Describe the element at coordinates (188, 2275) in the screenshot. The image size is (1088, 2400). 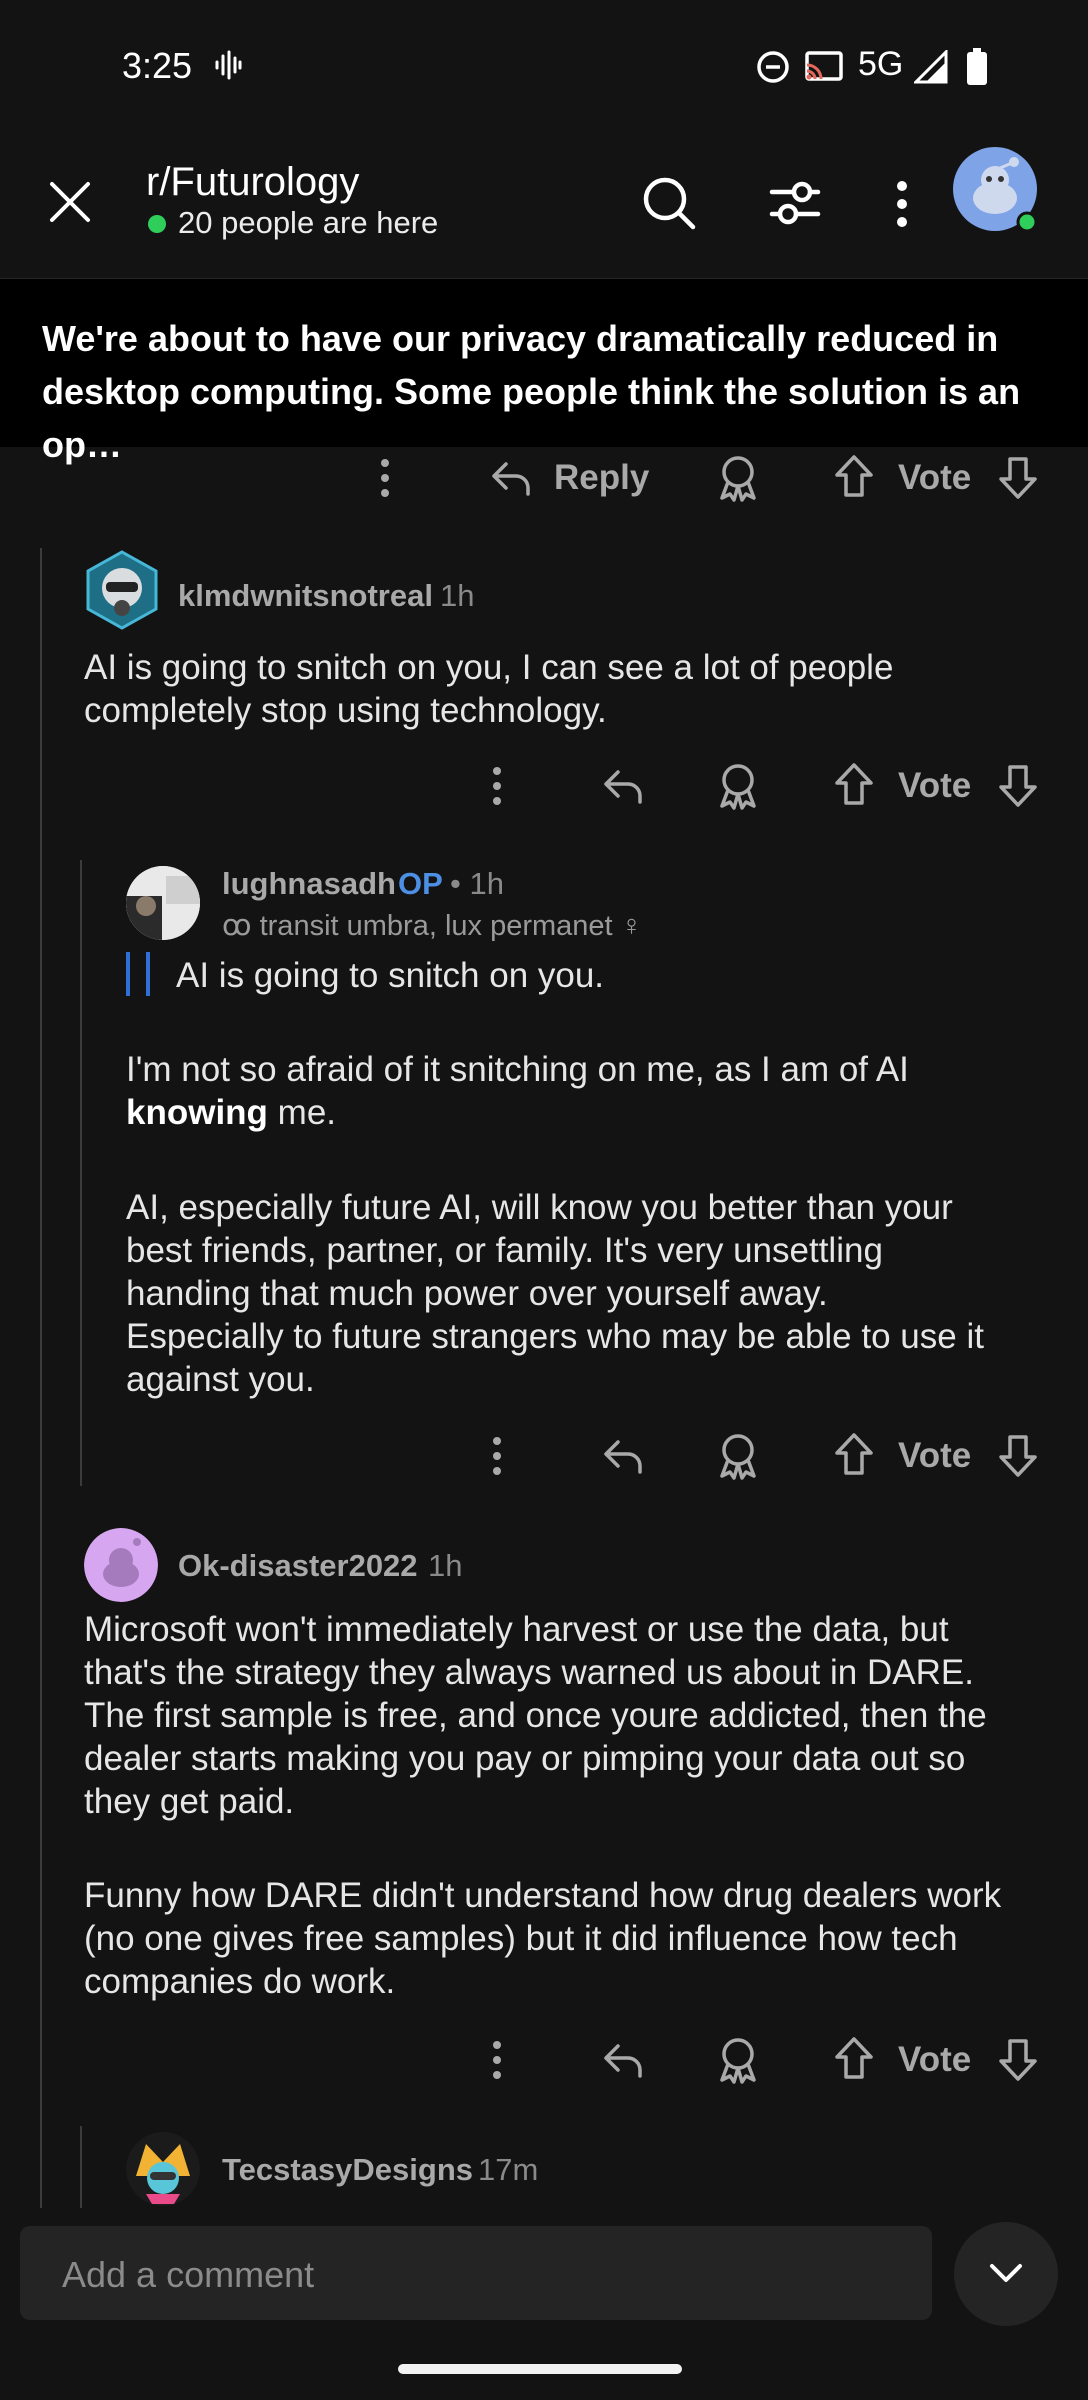
I see `comment-placeholder: Add a comment` at that location.